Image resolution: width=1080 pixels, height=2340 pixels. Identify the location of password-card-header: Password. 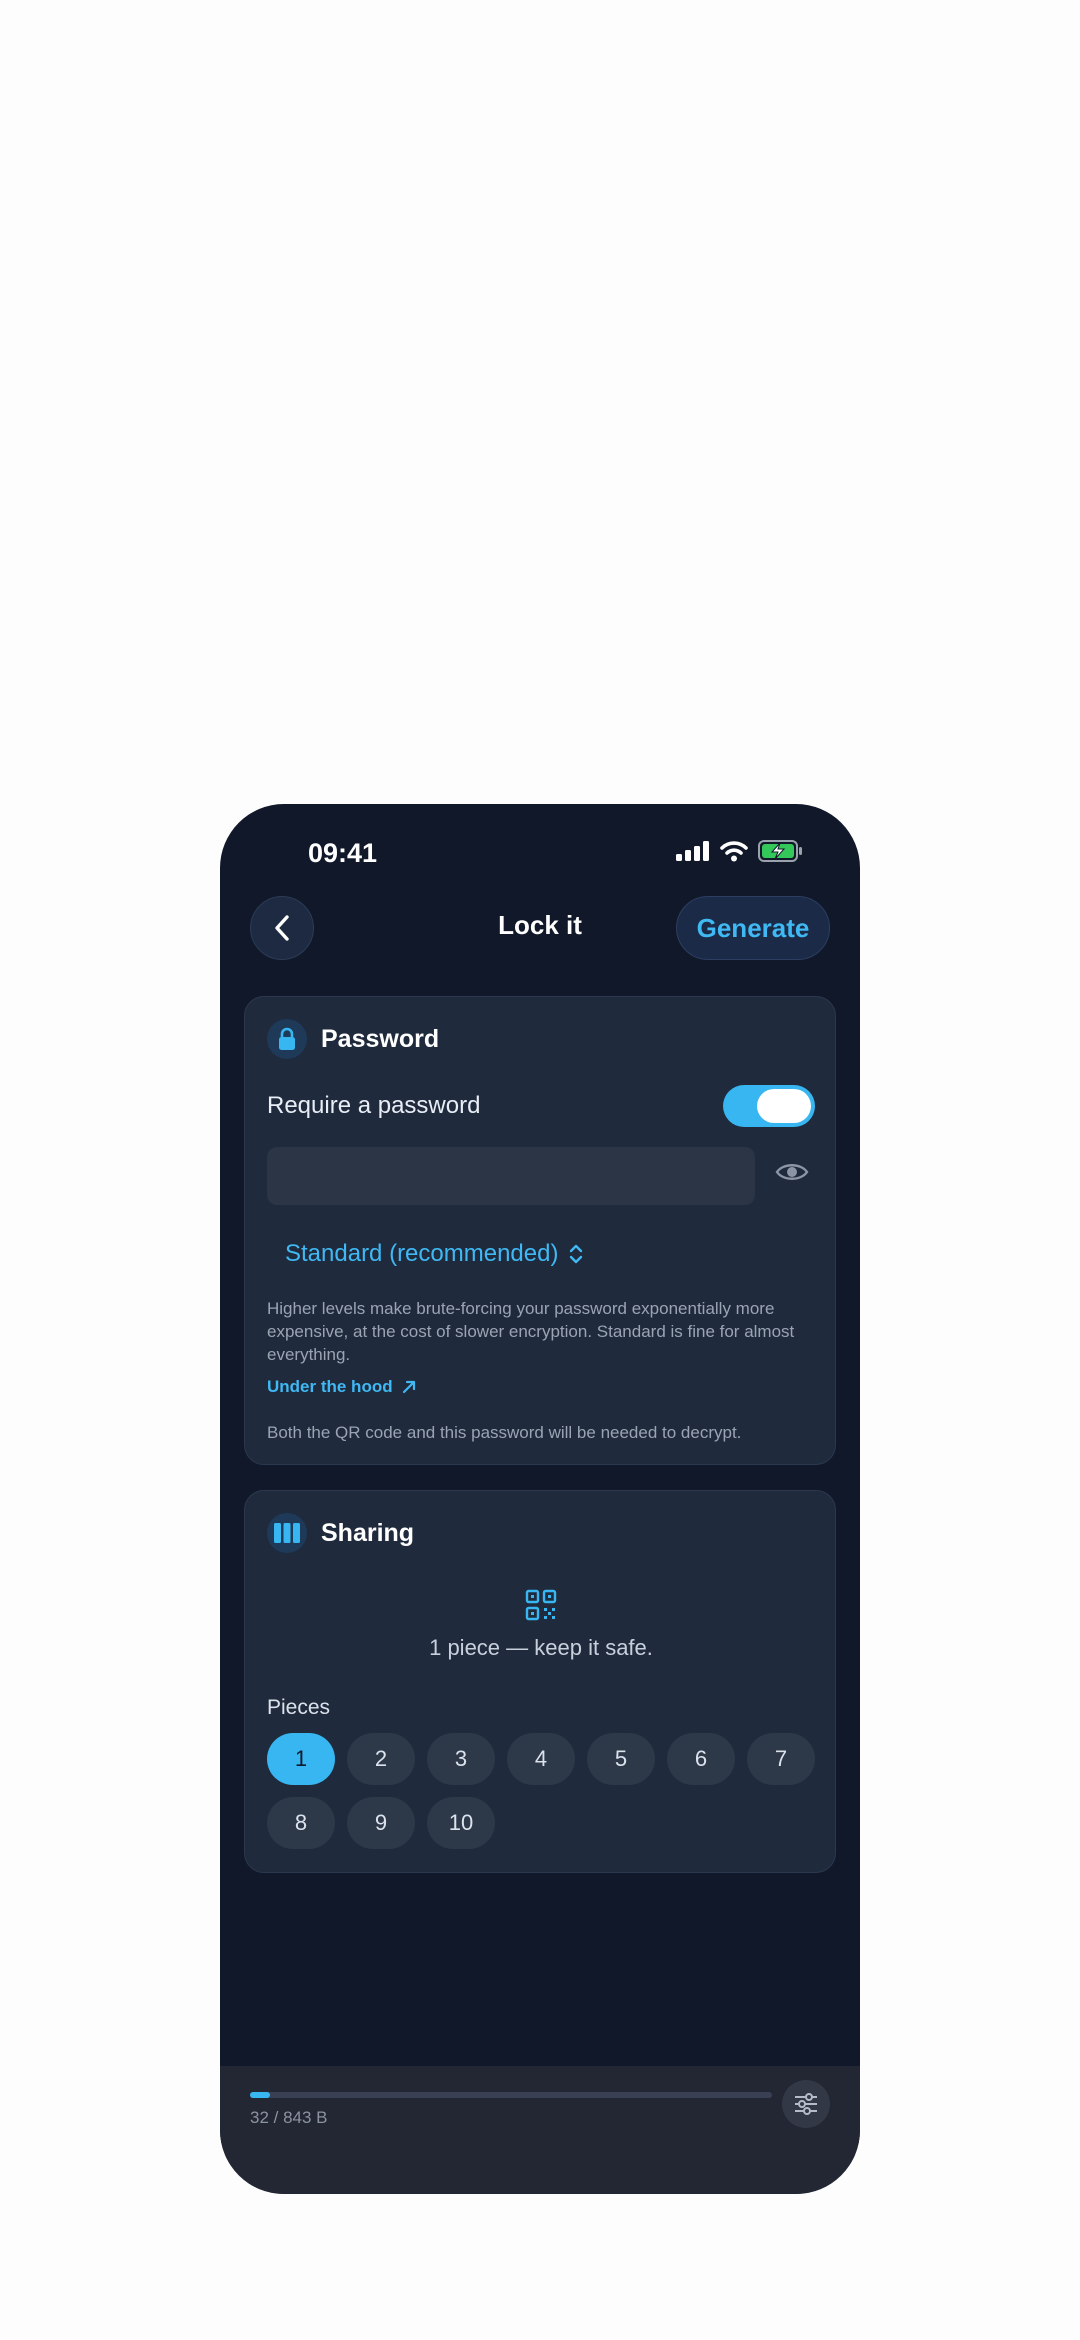
(353, 1039).